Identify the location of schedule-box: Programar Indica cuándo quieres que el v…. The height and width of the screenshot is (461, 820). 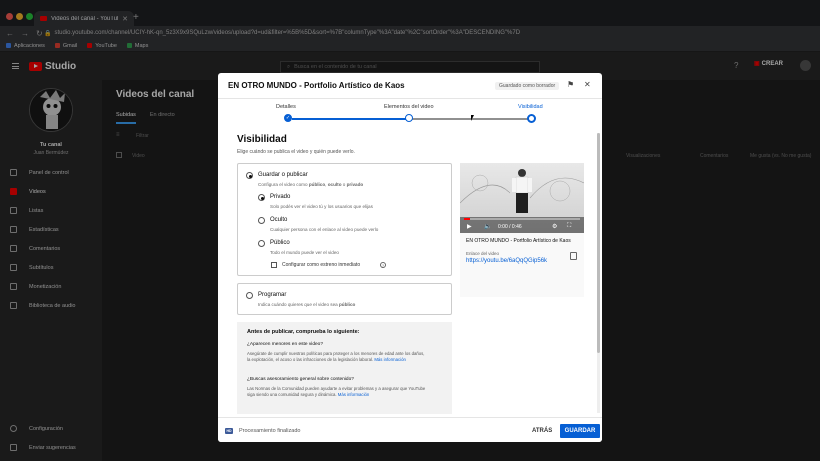
(344, 299).